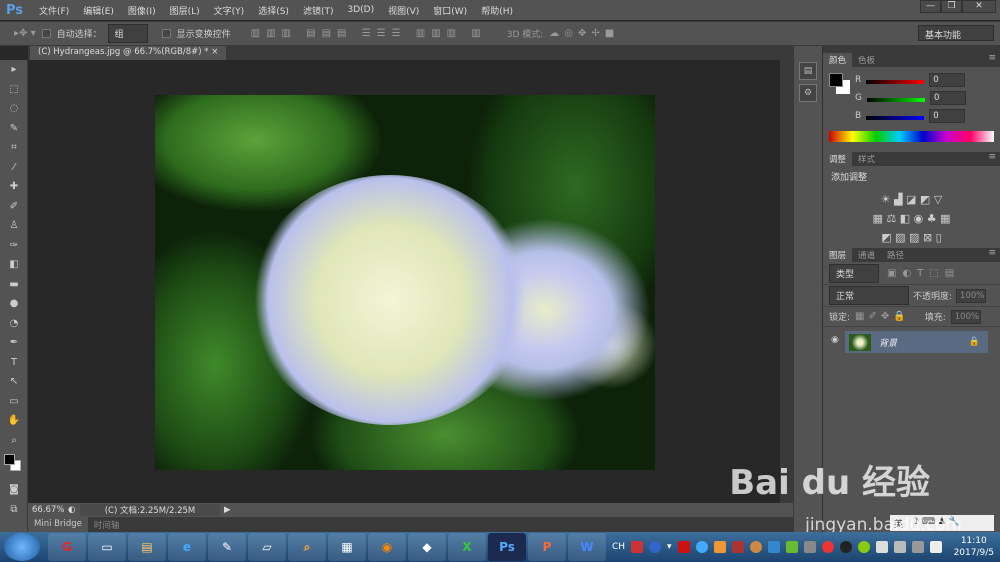  Describe the element at coordinates (869, 295) in the screenshot. I see `blend-mode-dropdown: 正常` at that location.